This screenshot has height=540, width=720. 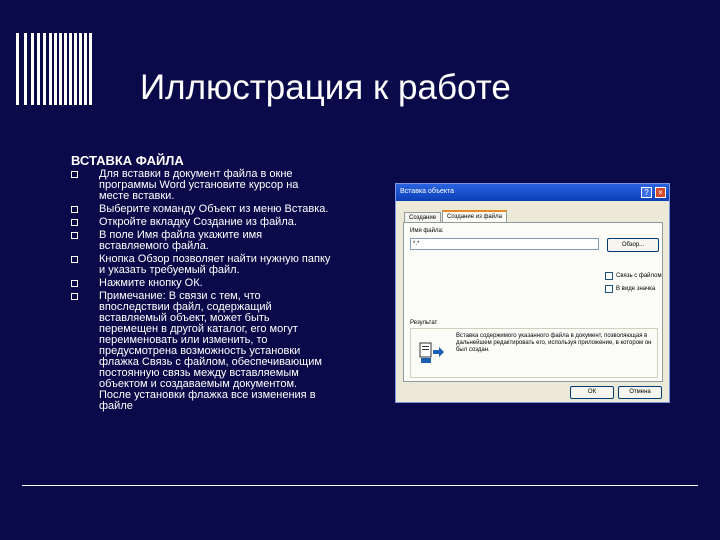 I want to click on result-label: Результат, so click(x=424, y=323).